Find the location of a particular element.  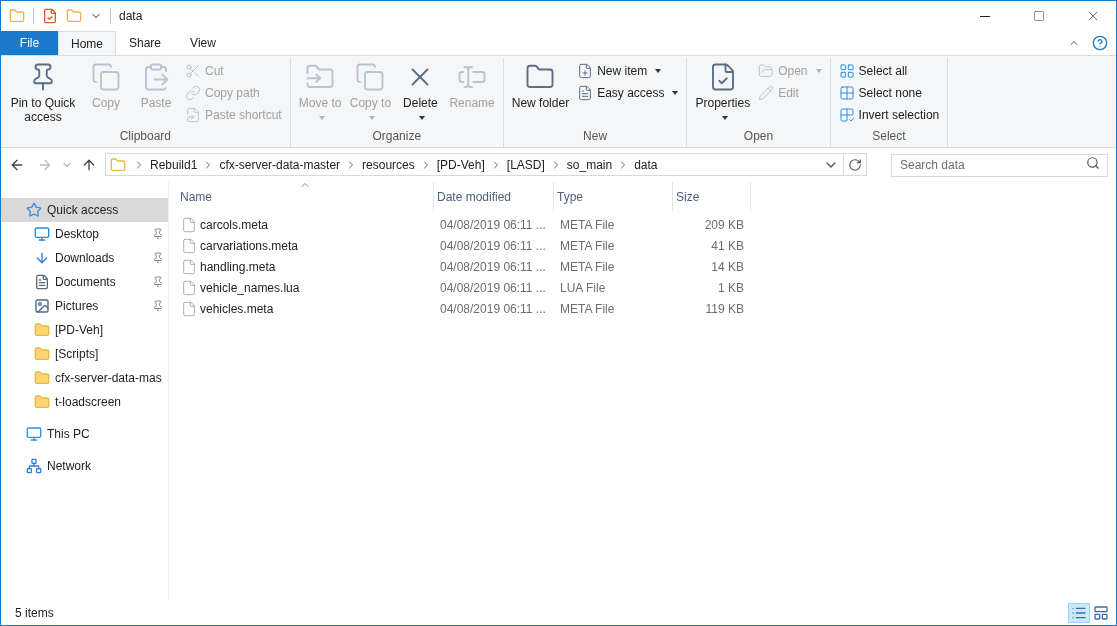

computer-icon is located at coordinates (34, 434).